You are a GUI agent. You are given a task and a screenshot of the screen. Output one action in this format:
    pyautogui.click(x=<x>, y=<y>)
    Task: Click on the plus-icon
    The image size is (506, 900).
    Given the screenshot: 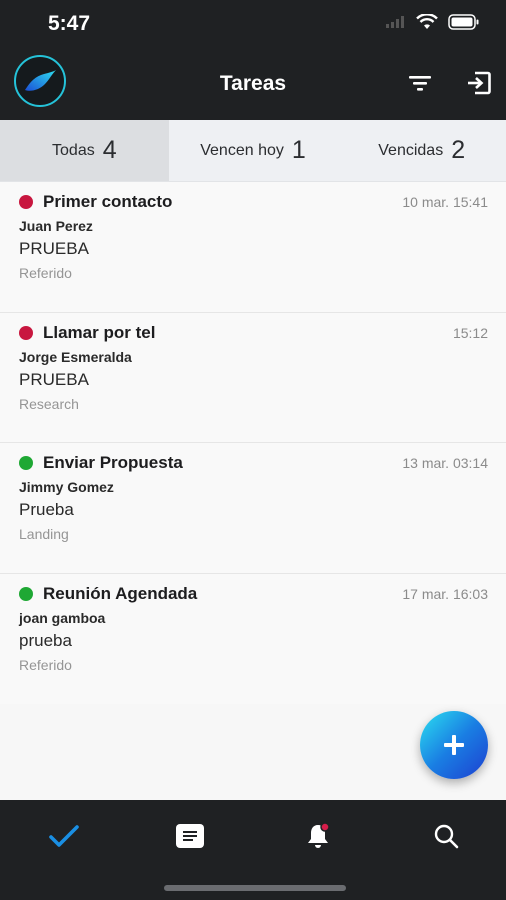 What is the action you would take?
    pyautogui.click(x=454, y=745)
    